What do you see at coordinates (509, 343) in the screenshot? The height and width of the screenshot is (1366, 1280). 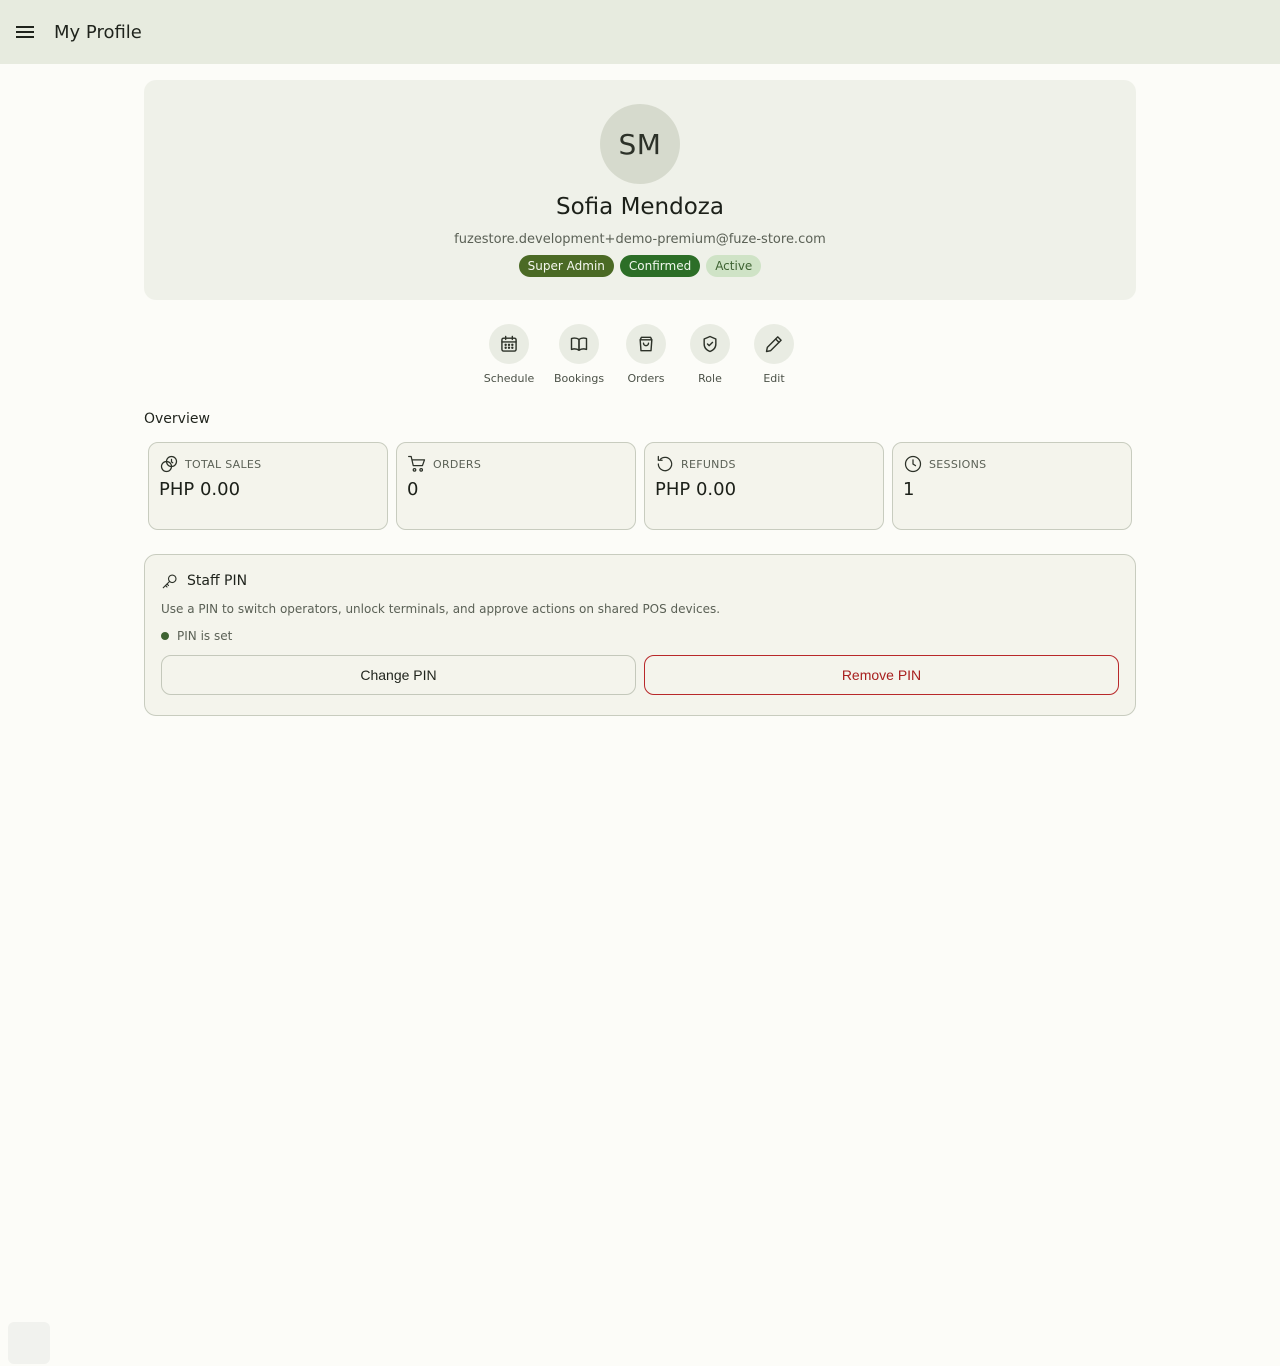 I see `calendar-icon` at bounding box center [509, 343].